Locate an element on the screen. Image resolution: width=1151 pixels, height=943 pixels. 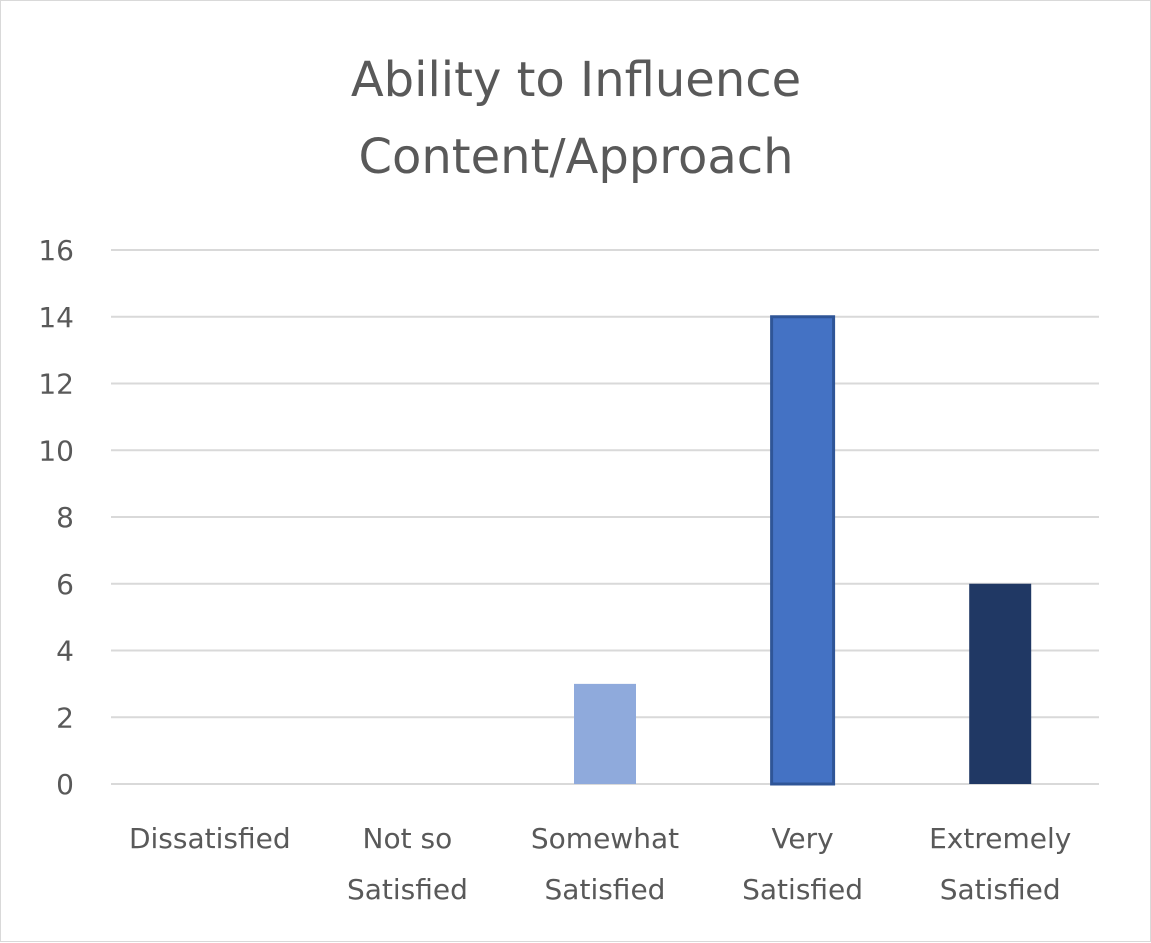
chart-title: Ability to Influence Content/Approach is located at coordinates (576, 118).